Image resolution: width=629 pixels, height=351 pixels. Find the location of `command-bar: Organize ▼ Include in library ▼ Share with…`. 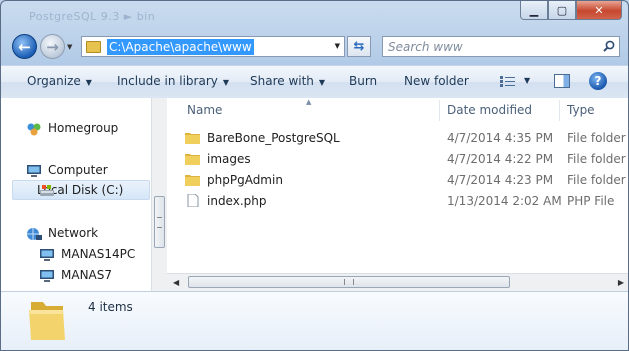

command-bar: Organize ▼ Include in library ▼ Share with… is located at coordinates (314, 82).